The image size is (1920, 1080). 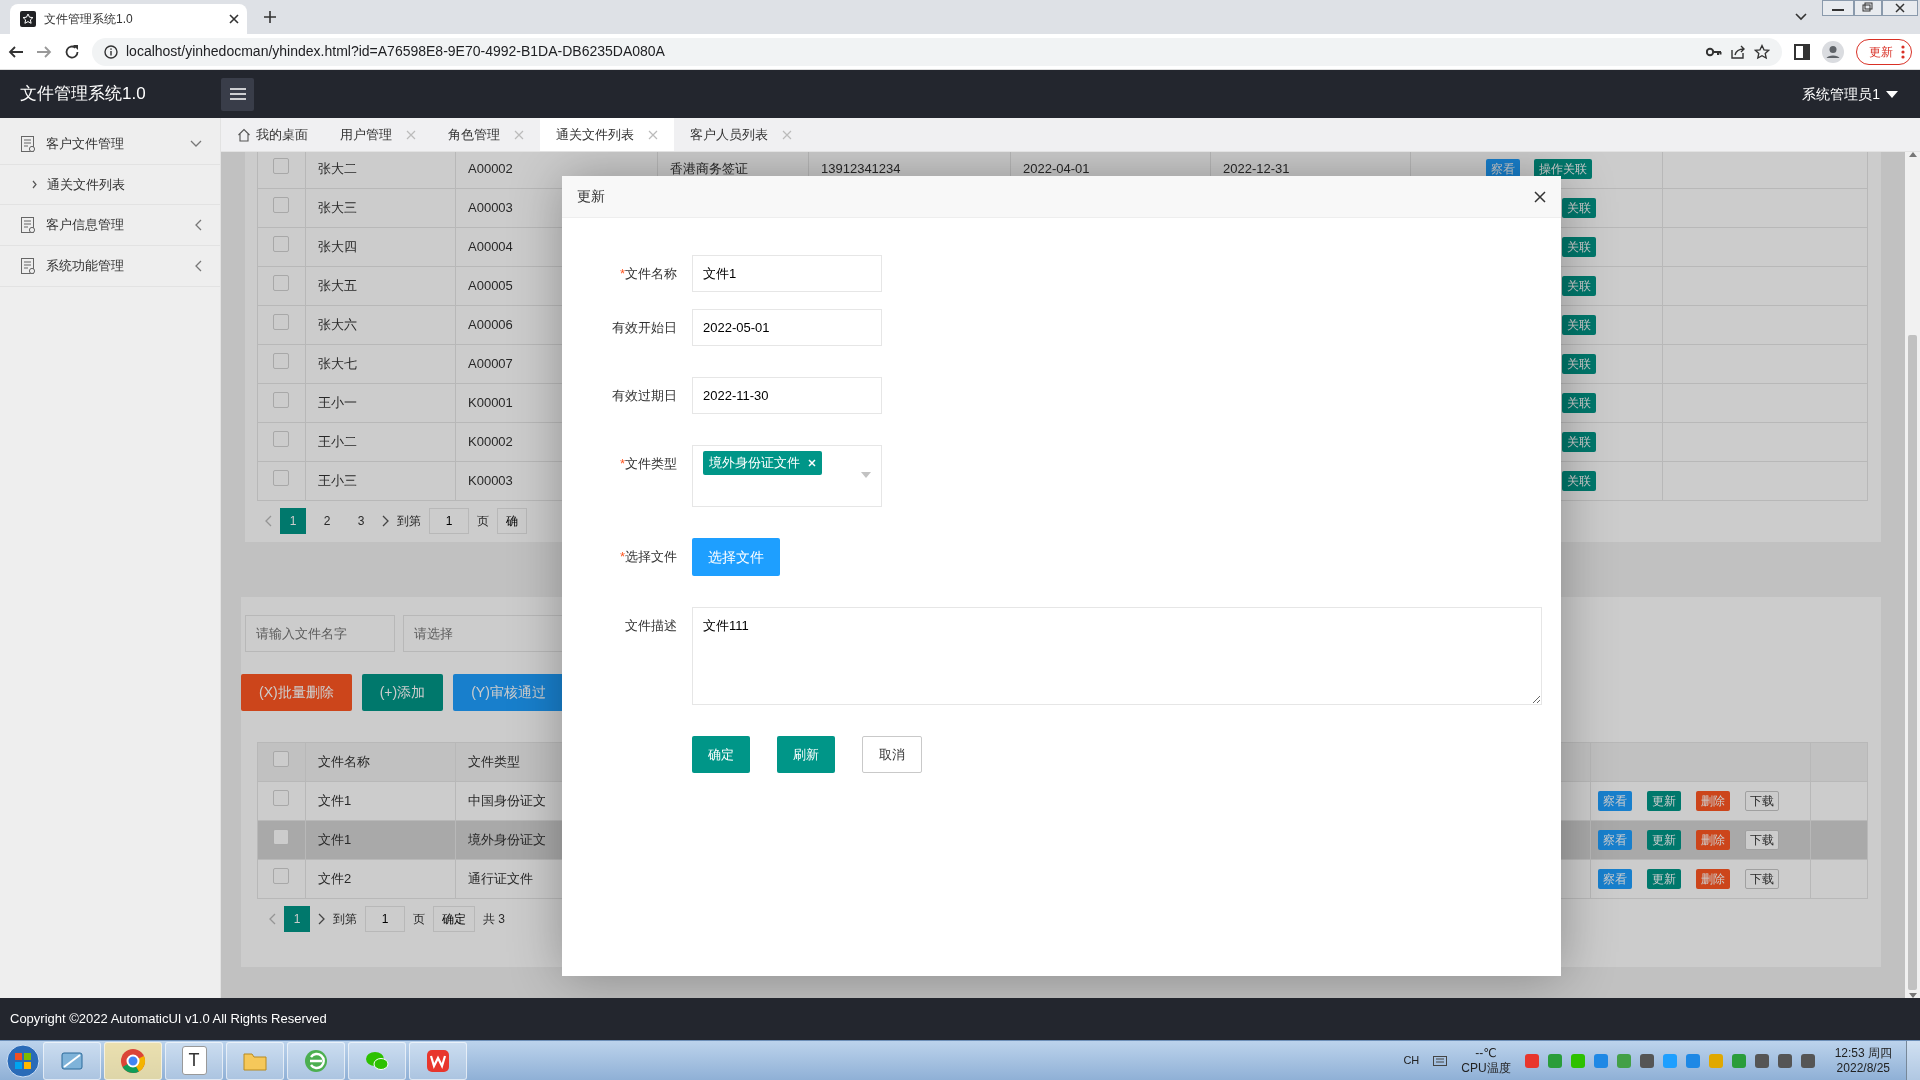 What do you see at coordinates (361, 521) in the screenshot?
I see `page-button: 3` at bounding box center [361, 521].